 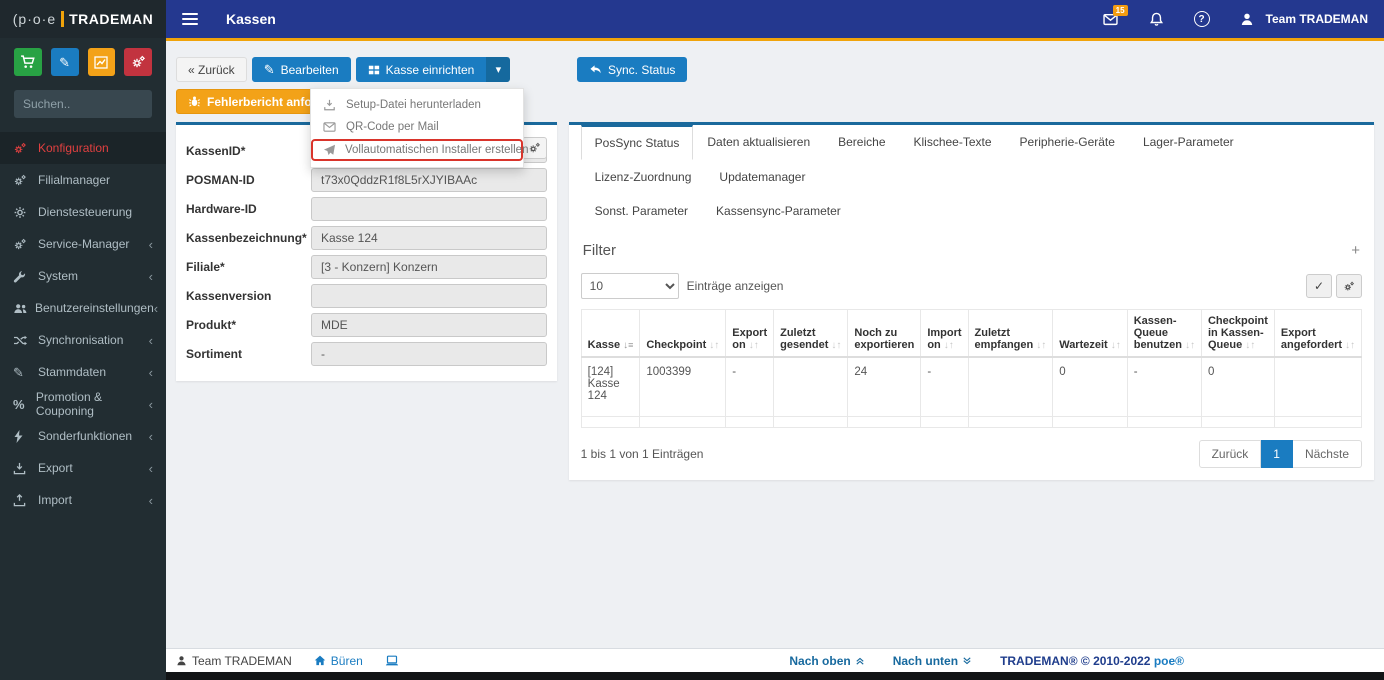 I want to click on menu-item-auto-installer: Vollautomatischen Installer erstellen, so click(x=419, y=150).